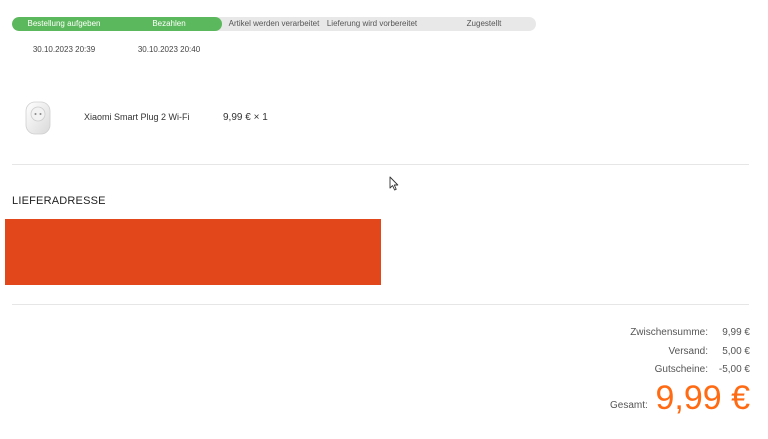 The image size is (768, 439). What do you see at coordinates (169, 49) in the screenshot?
I see `date-payment: 30.10.2023 20:40` at bounding box center [169, 49].